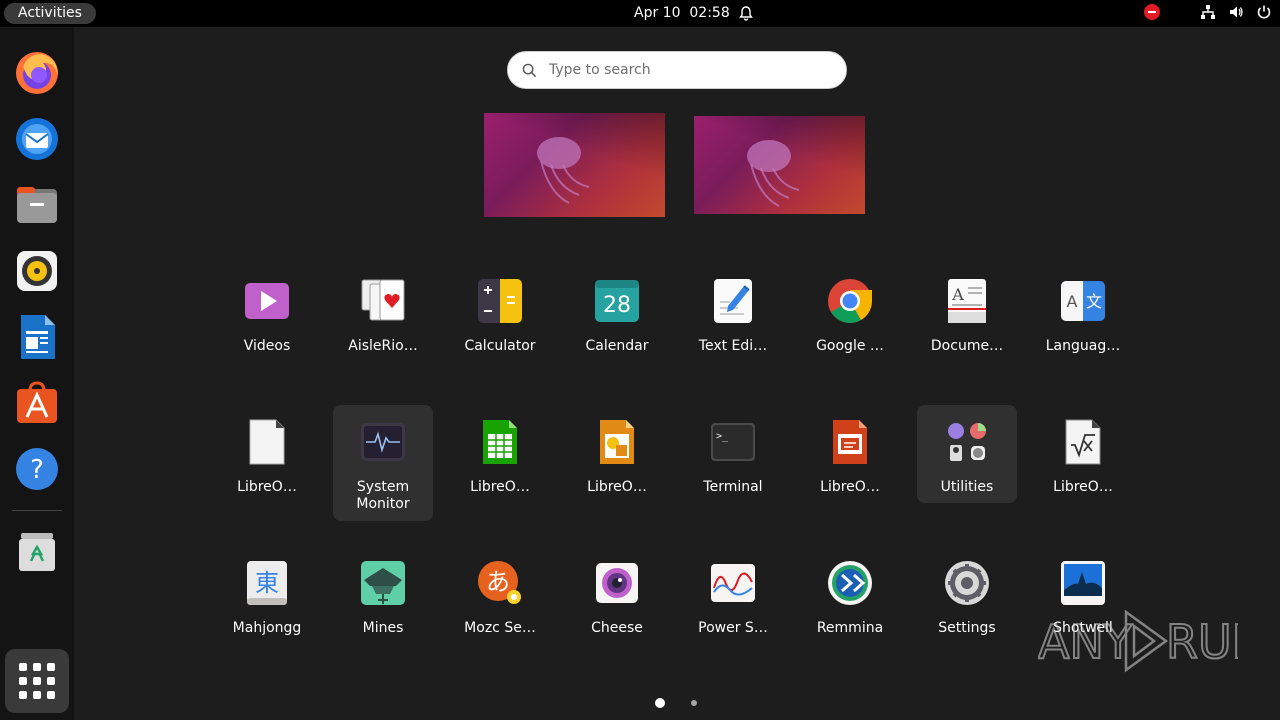 The height and width of the screenshot is (720, 1280). What do you see at coordinates (500, 322) in the screenshot?
I see `app-calculator: Calculator` at bounding box center [500, 322].